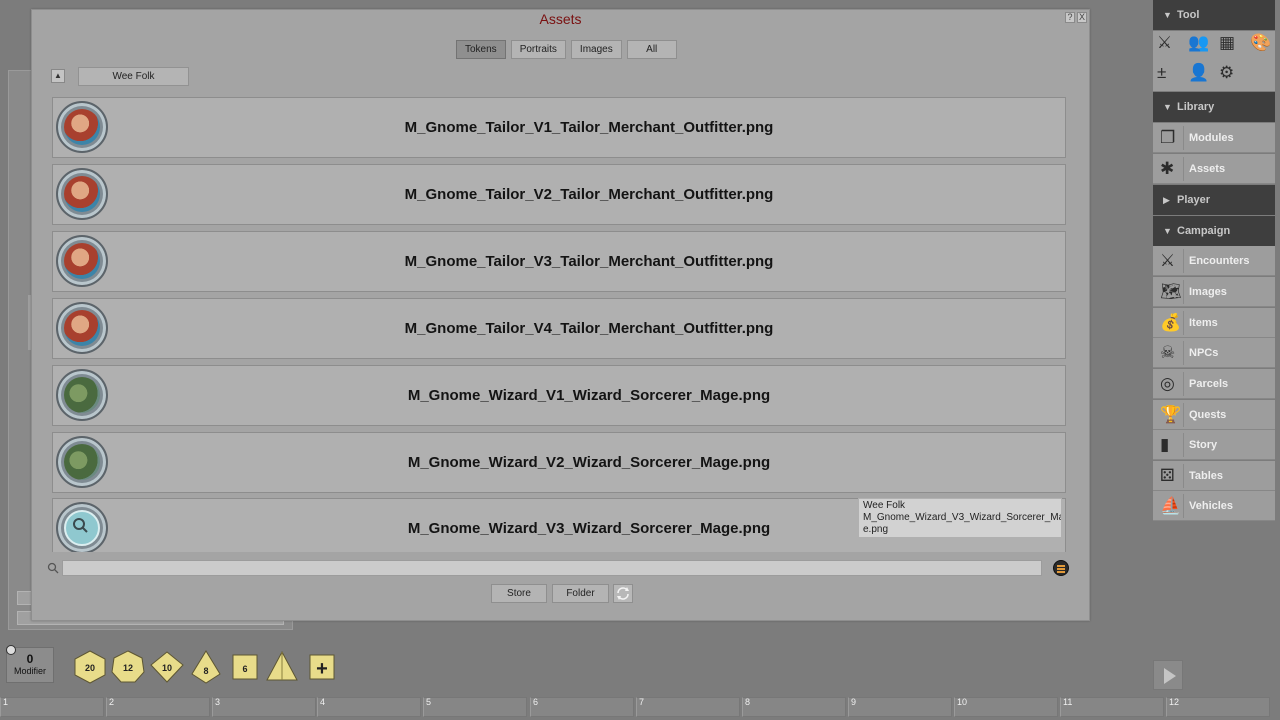 The width and height of the screenshot is (1280, 720). I want to click on hotkey-number: 8, so click(748, 702).